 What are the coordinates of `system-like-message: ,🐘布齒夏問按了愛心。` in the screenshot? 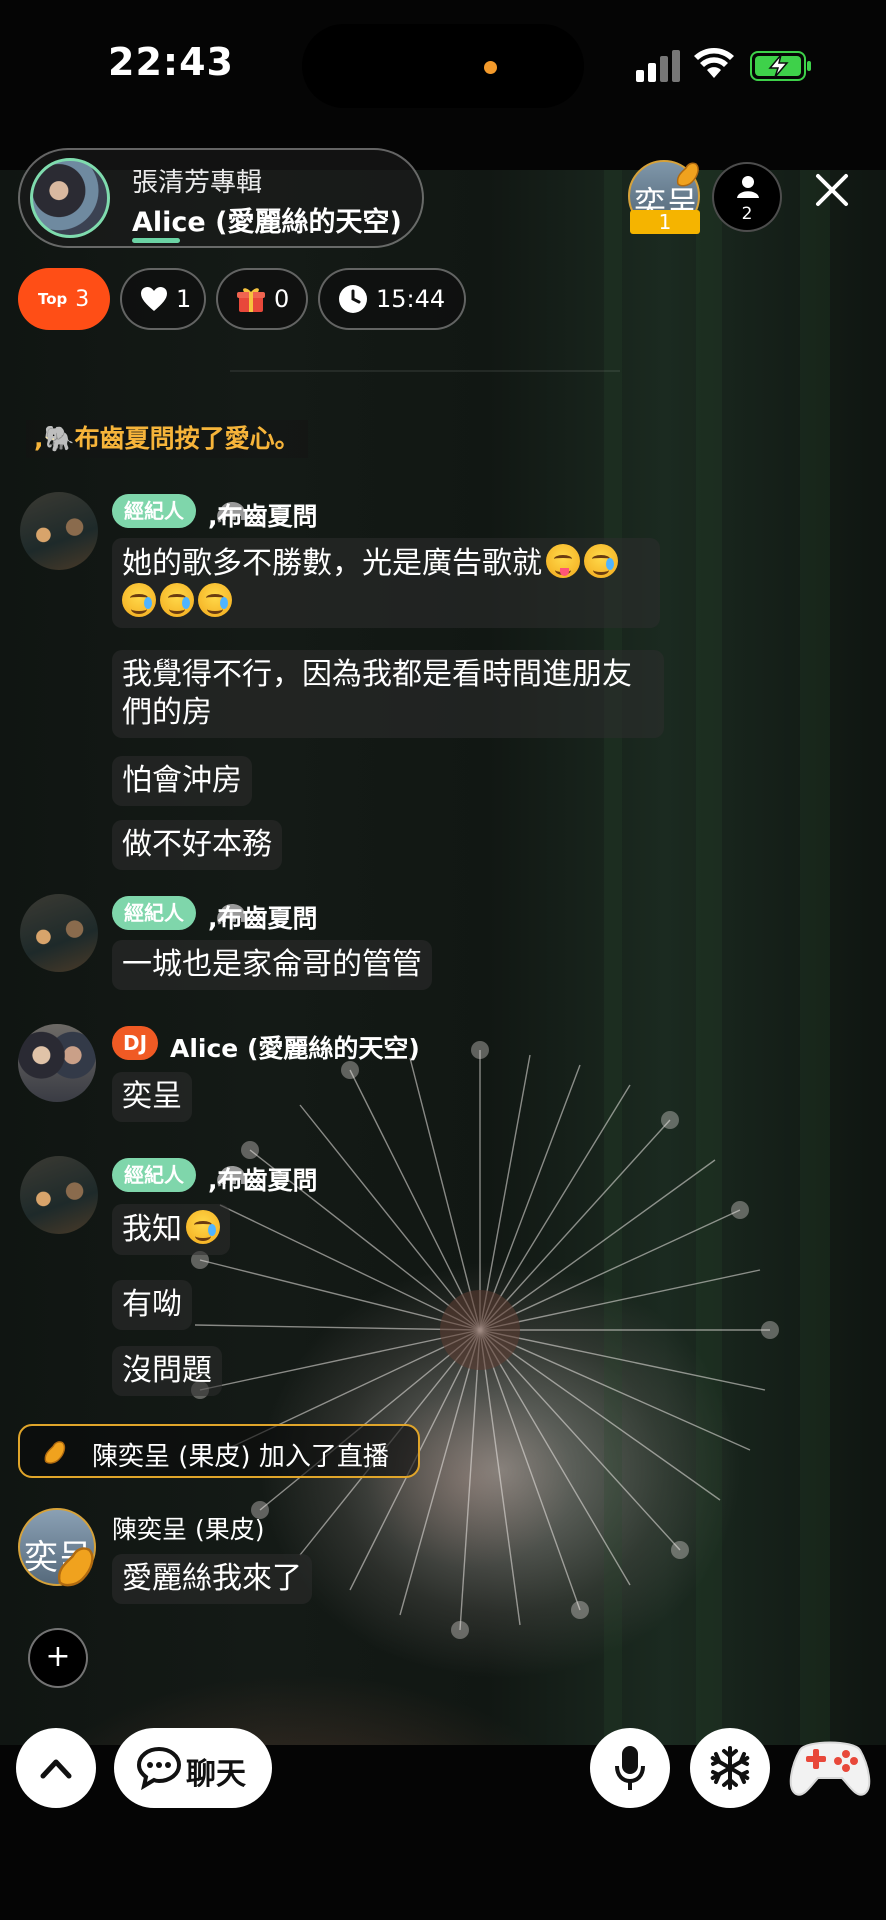 It's located at (167, 439).